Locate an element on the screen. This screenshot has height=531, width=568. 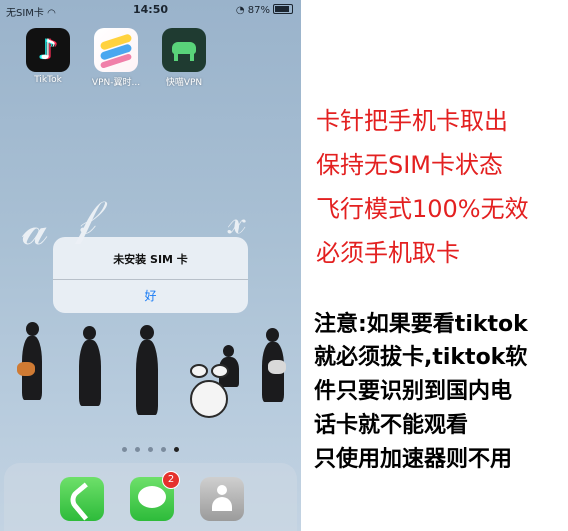
app-tiktok: ♪ TikTok is located at coordinates (48, 56).